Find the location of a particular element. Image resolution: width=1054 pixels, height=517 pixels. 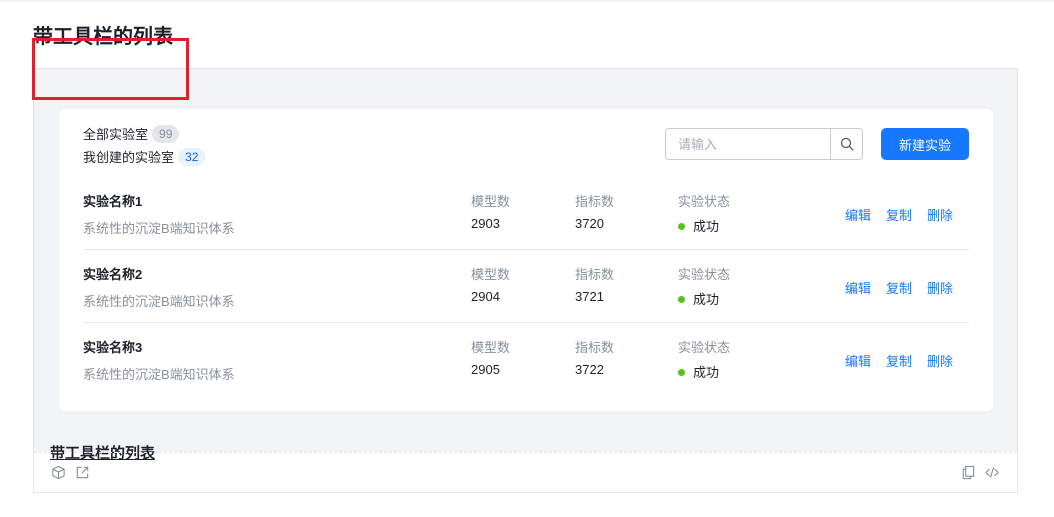

metrics-column: 指标数 3720 is located at coordinates (594, 211).